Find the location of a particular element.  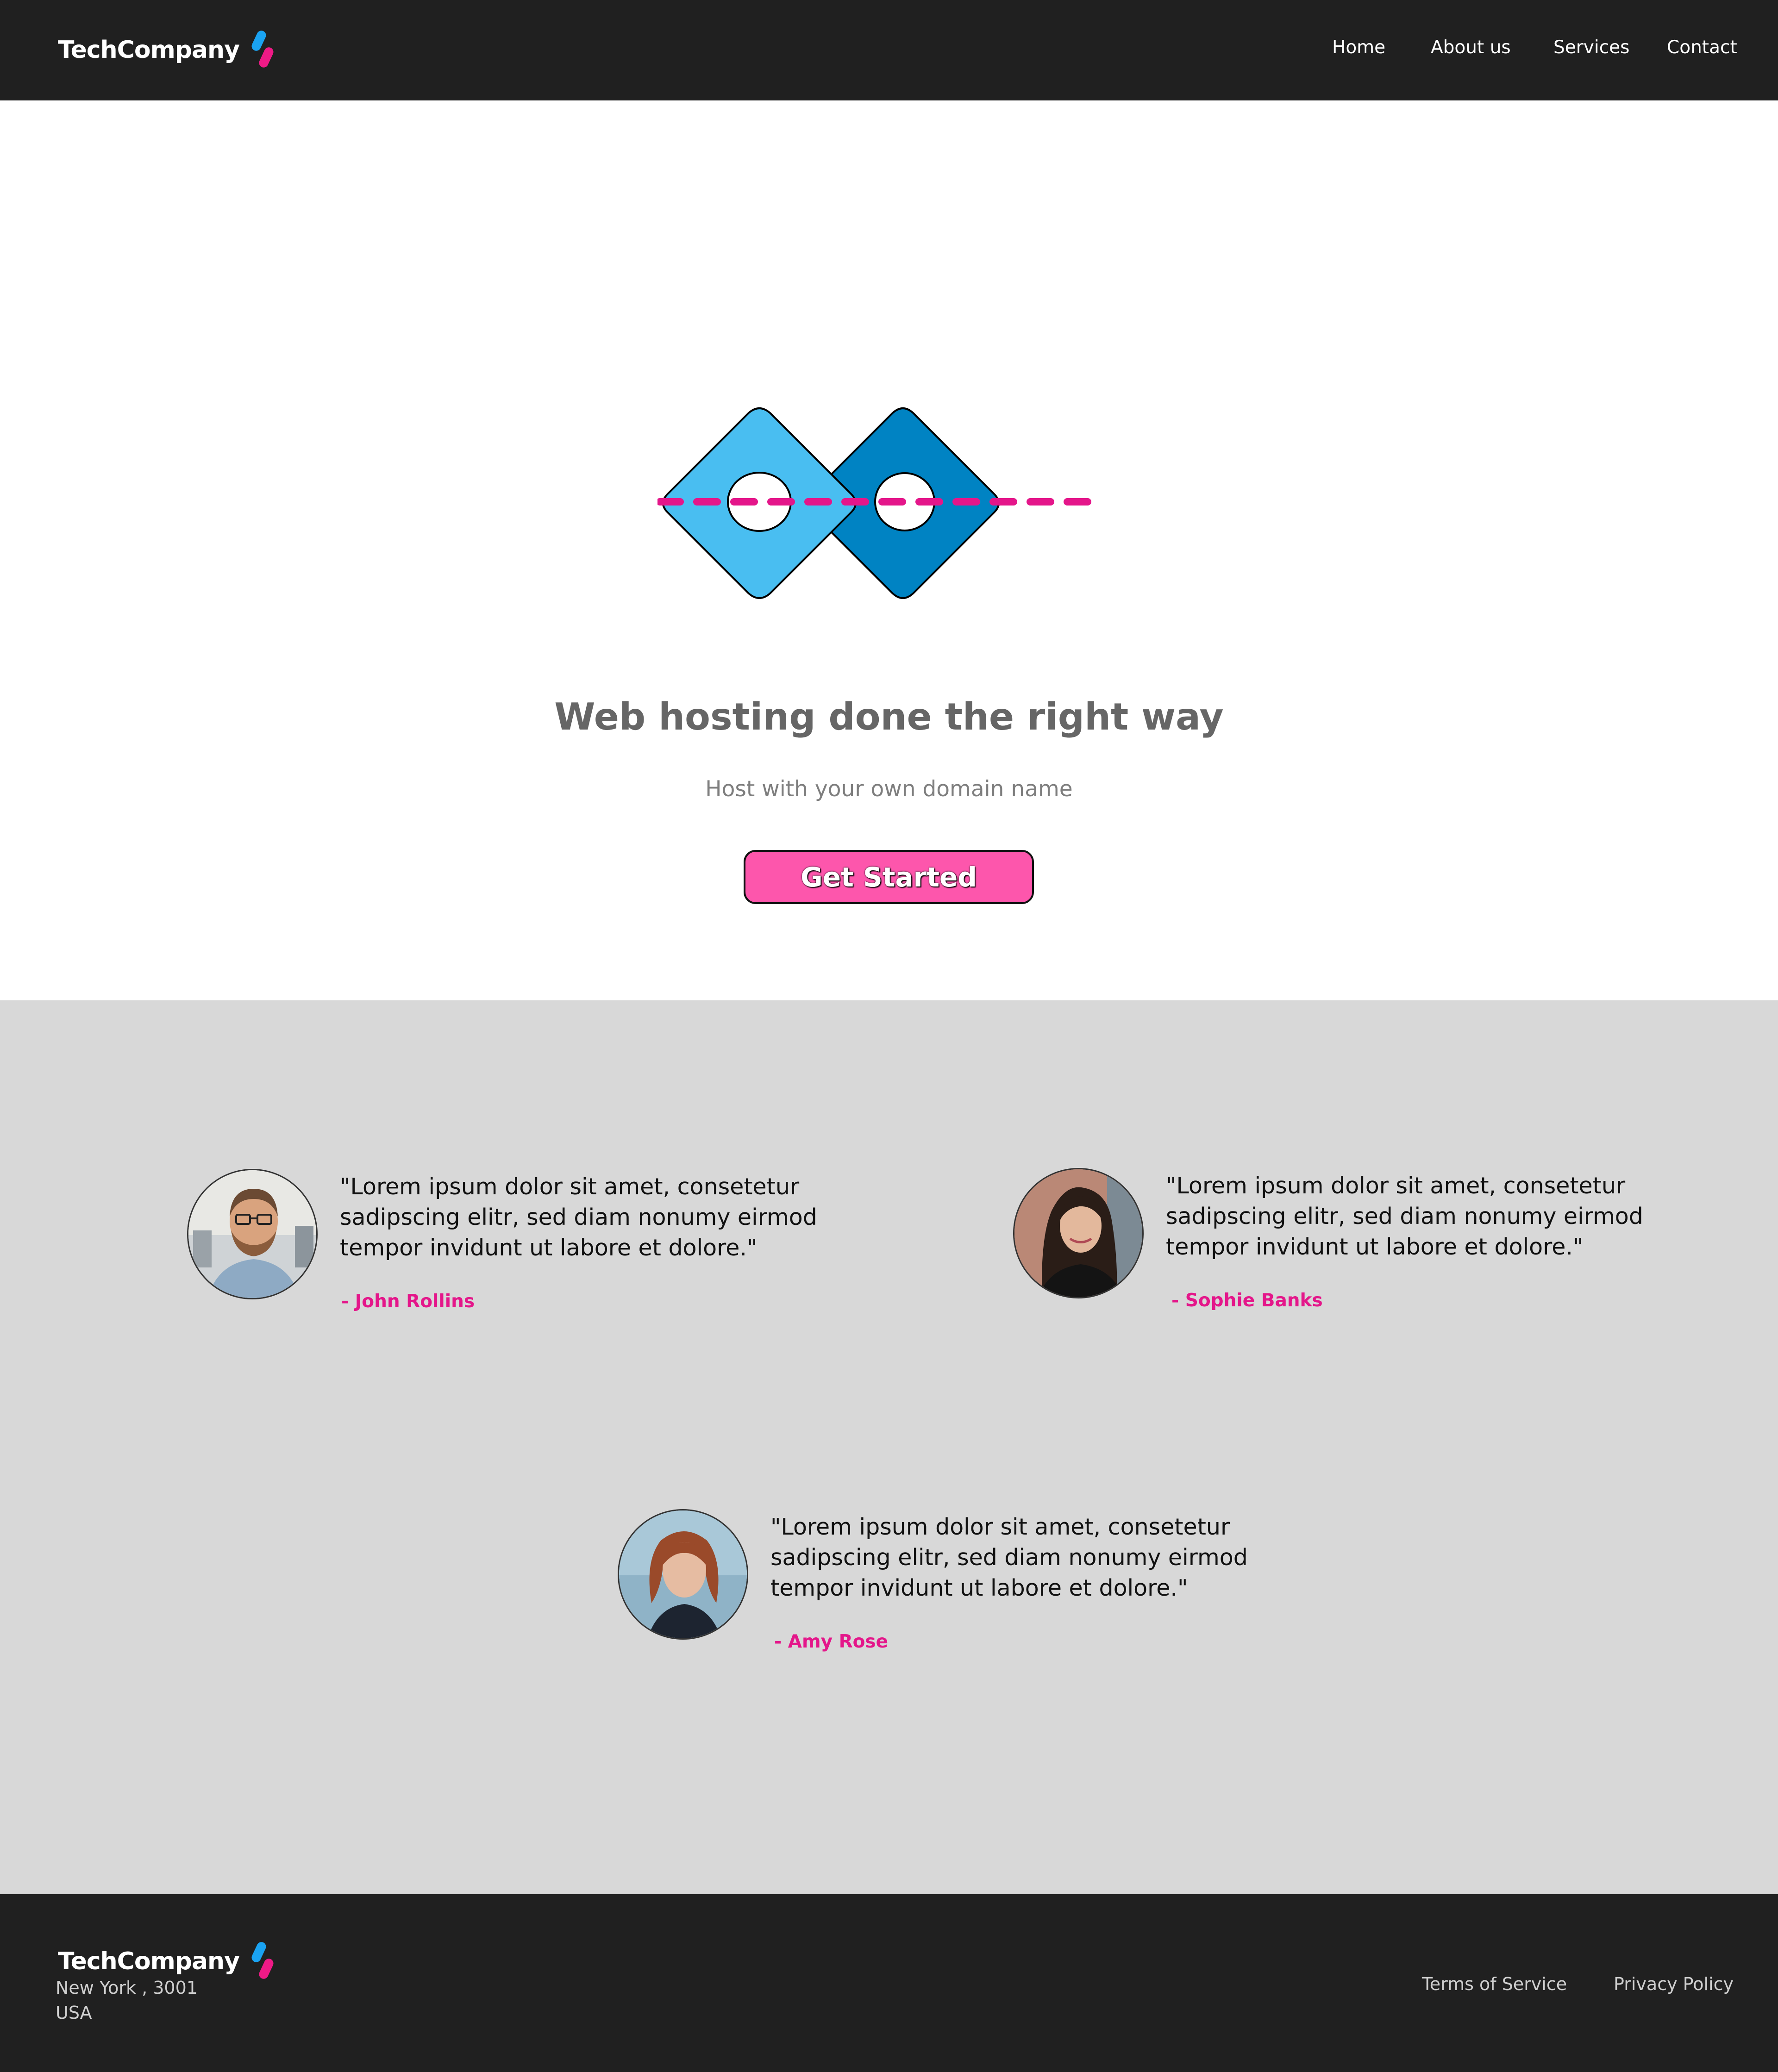

nav-services: Services is located at coordinates (1591, 47).